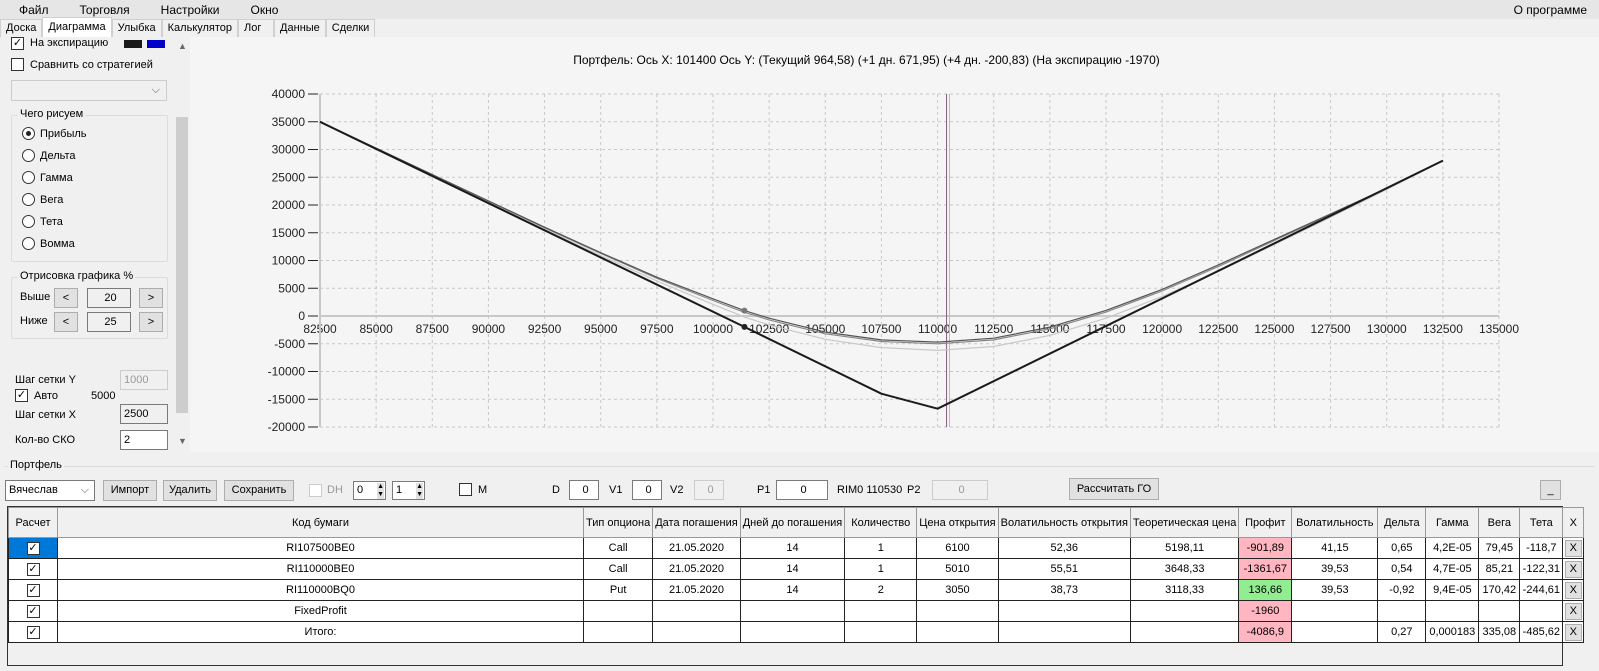 The width and height of the screenshot is (1599, 671). I want to click on column-header: Код бумаги, so click(320, 522).